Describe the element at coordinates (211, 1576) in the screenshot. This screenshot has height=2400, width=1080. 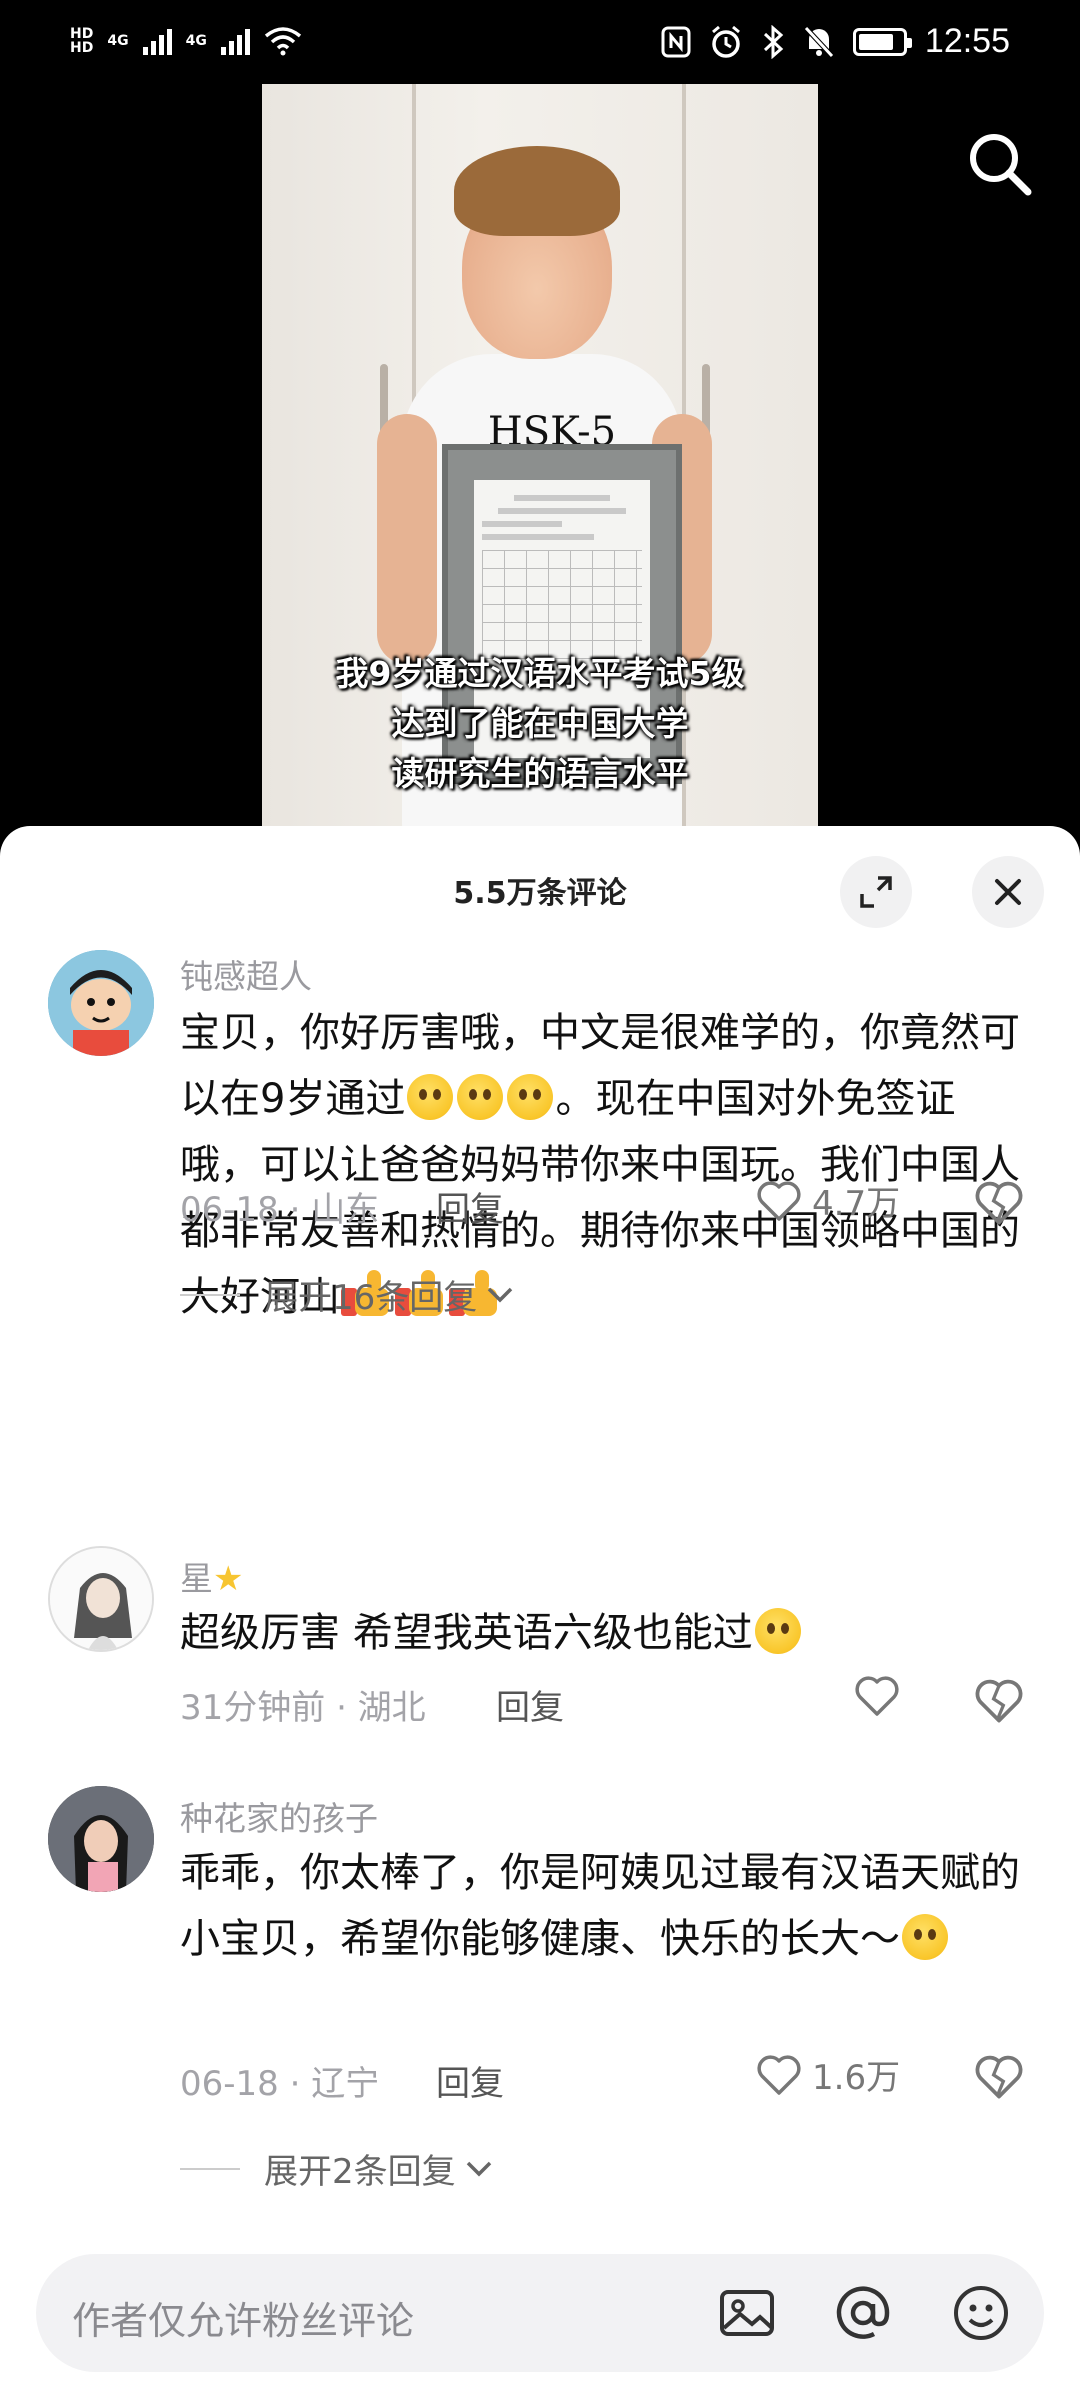
I see `comment-username: 星★` at that location.